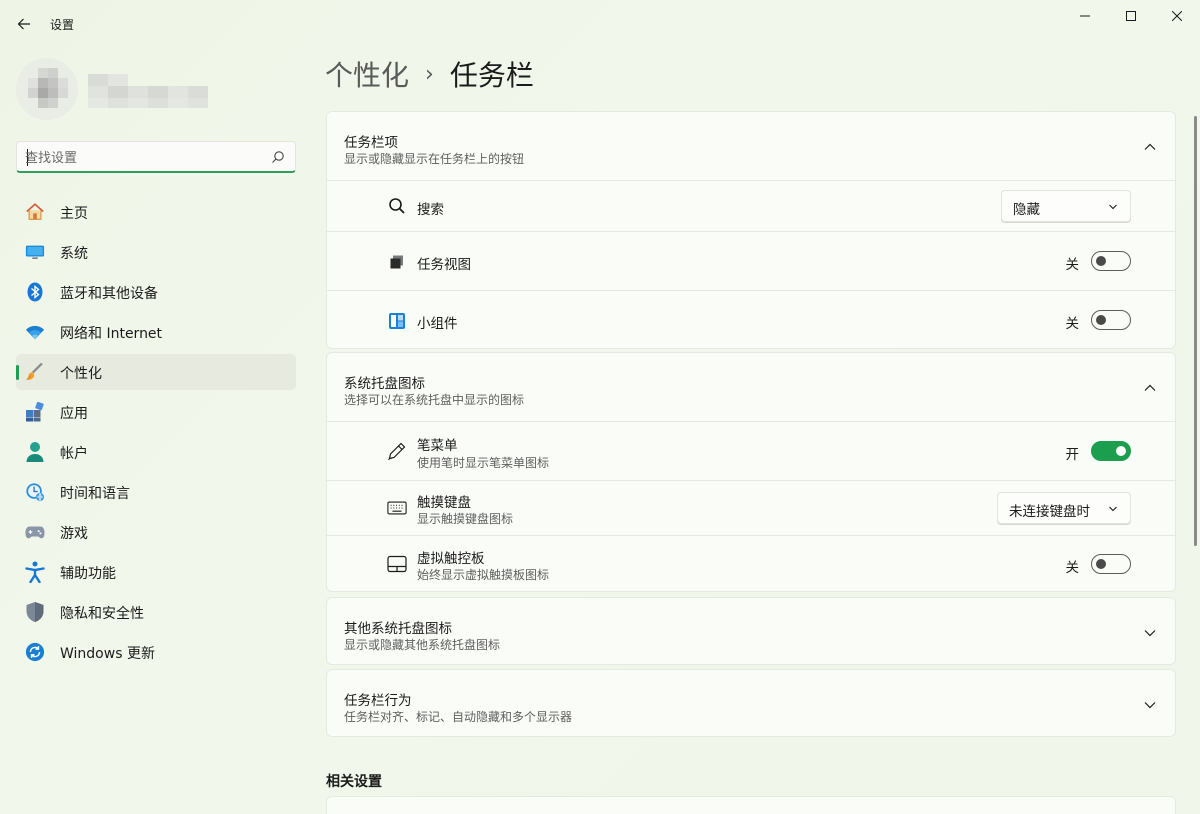  Describe the element at coordinates (62, 25) in the screenshot. I see `app-title: 设置` at that location.